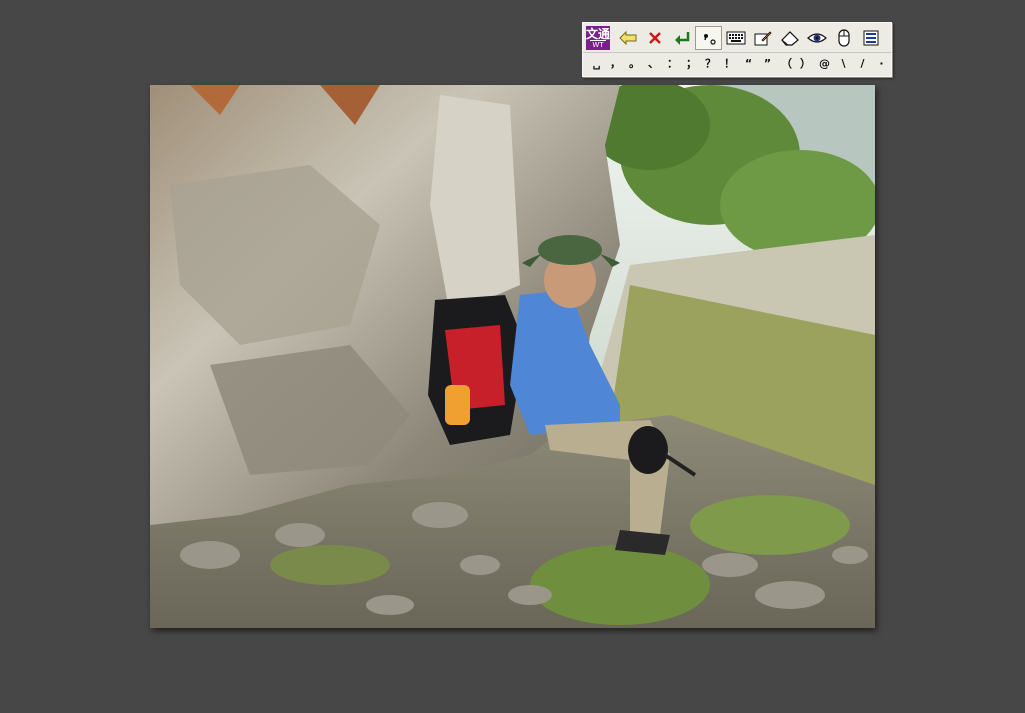 This screenshot has height=713, width=1025. Describe the element at coordinates (634, 64) in the screenshot. I see `symbol-period: 。` at that location.